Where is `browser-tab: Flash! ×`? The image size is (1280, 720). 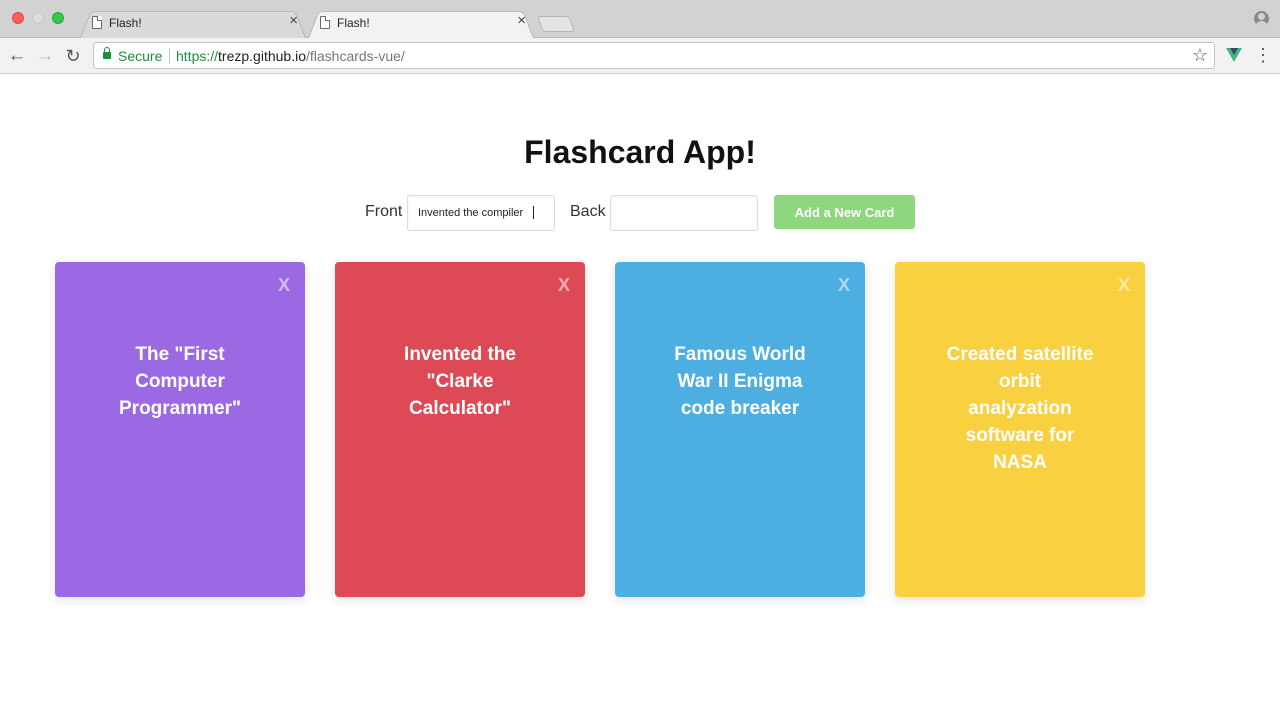 browser-tab: Flash! × is located at coordinates (193, 23).